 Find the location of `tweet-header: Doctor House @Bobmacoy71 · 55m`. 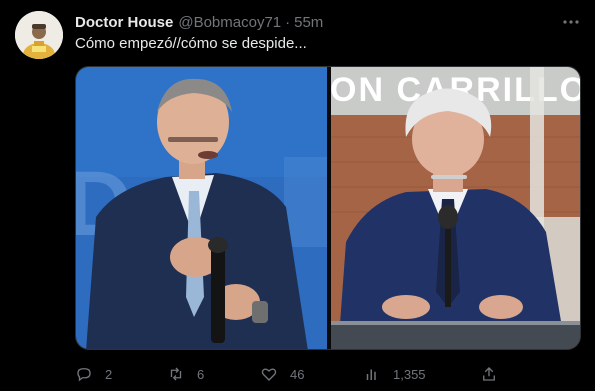

tweet-header: Doctor House @Bobmacoy71 · 55m is located at coordinates (327, 22).